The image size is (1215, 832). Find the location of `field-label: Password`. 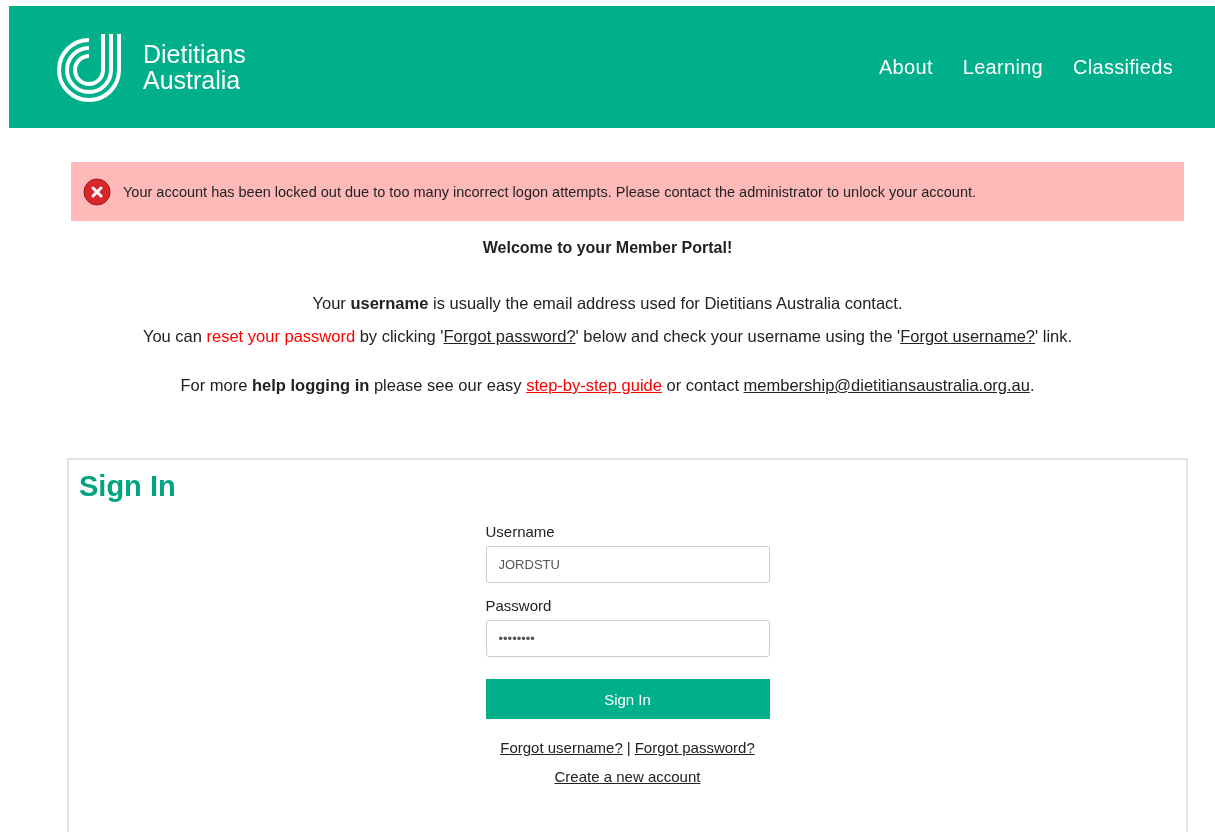

field-label: Password is located at coordinates (519, 605).